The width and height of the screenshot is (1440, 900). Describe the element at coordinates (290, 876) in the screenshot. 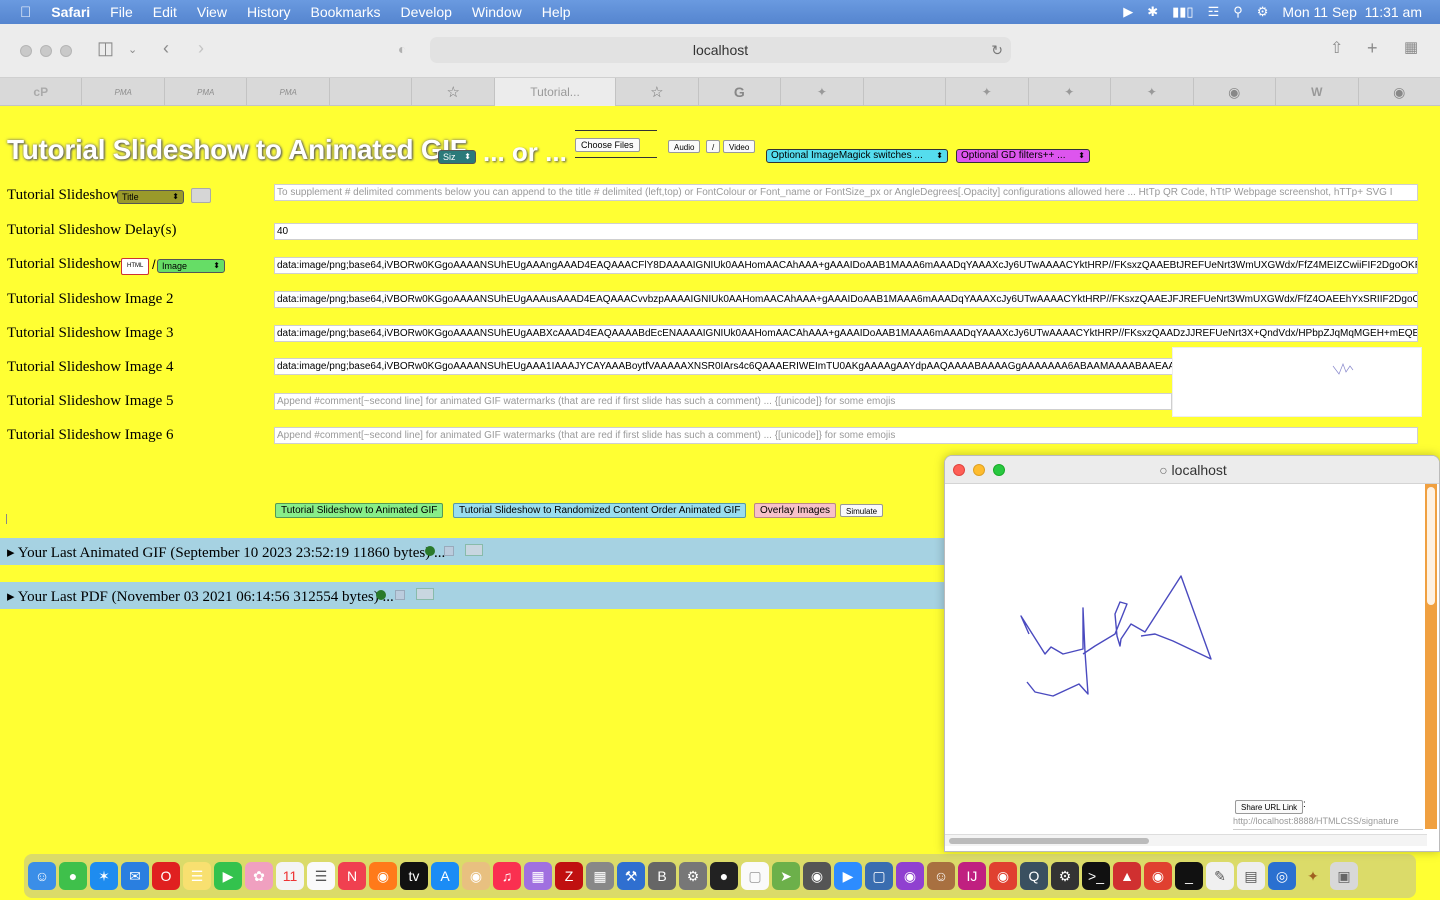

I see `calendar-icon: 11` at that location.